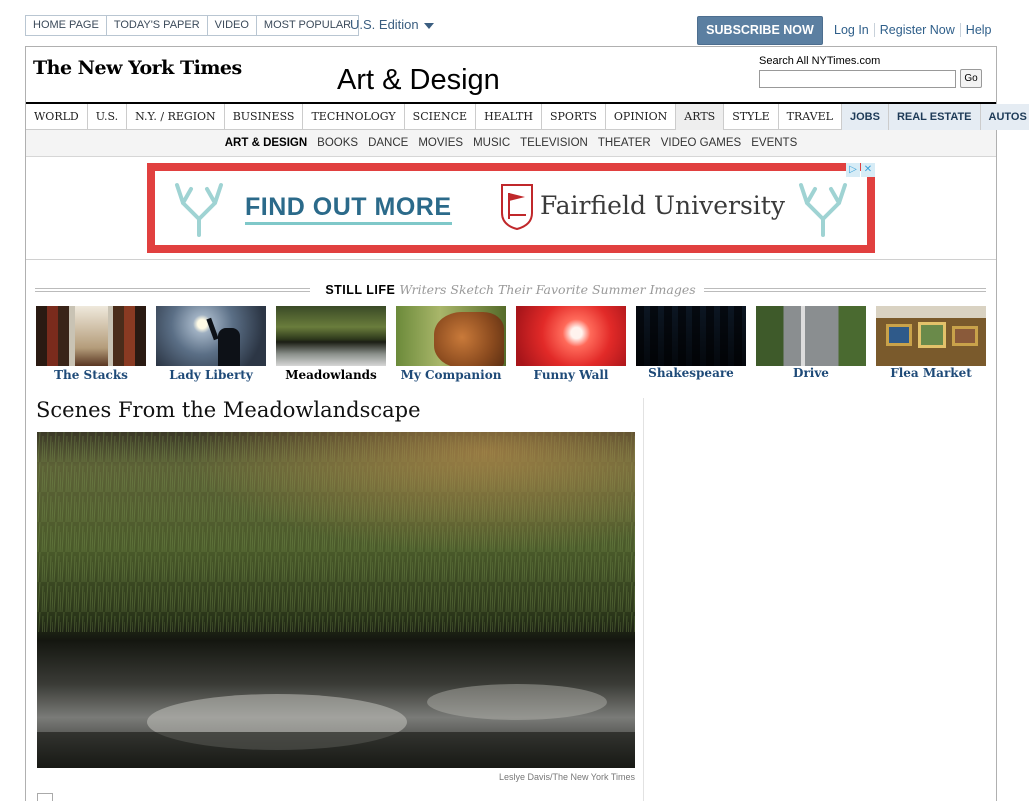 The width and height of the screenshot is (1029, 801). What do you see at coordinates (384, 24) in the screenshot?
I see `edition-label: U.S. Edition` at bounding box center [384, 24].